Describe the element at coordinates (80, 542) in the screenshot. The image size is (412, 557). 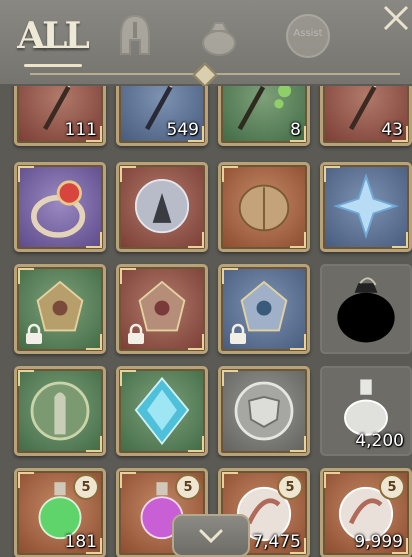
I see `item-quantity: 181` at that location.